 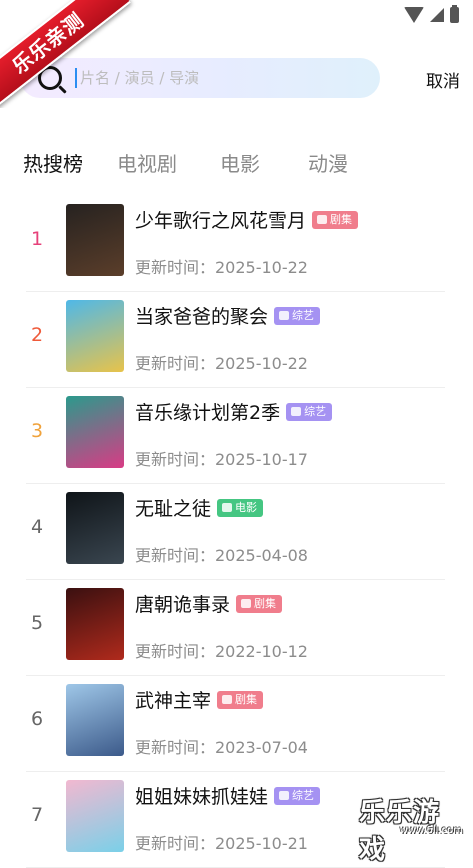 What do you see at coordinates (37, 719) in the screenshot?
I see `rank-number: 6` at bounding box center [37, 719].